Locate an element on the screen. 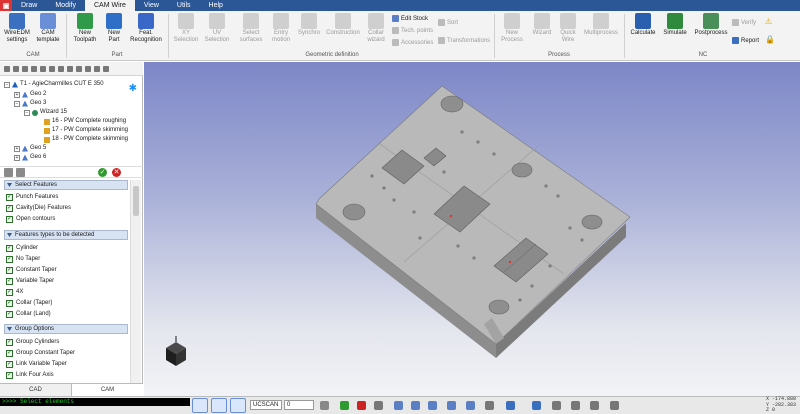 The height and width of the screenshot is (414, 800). simulate-button: Simulate is located at coordinates (675, 25).